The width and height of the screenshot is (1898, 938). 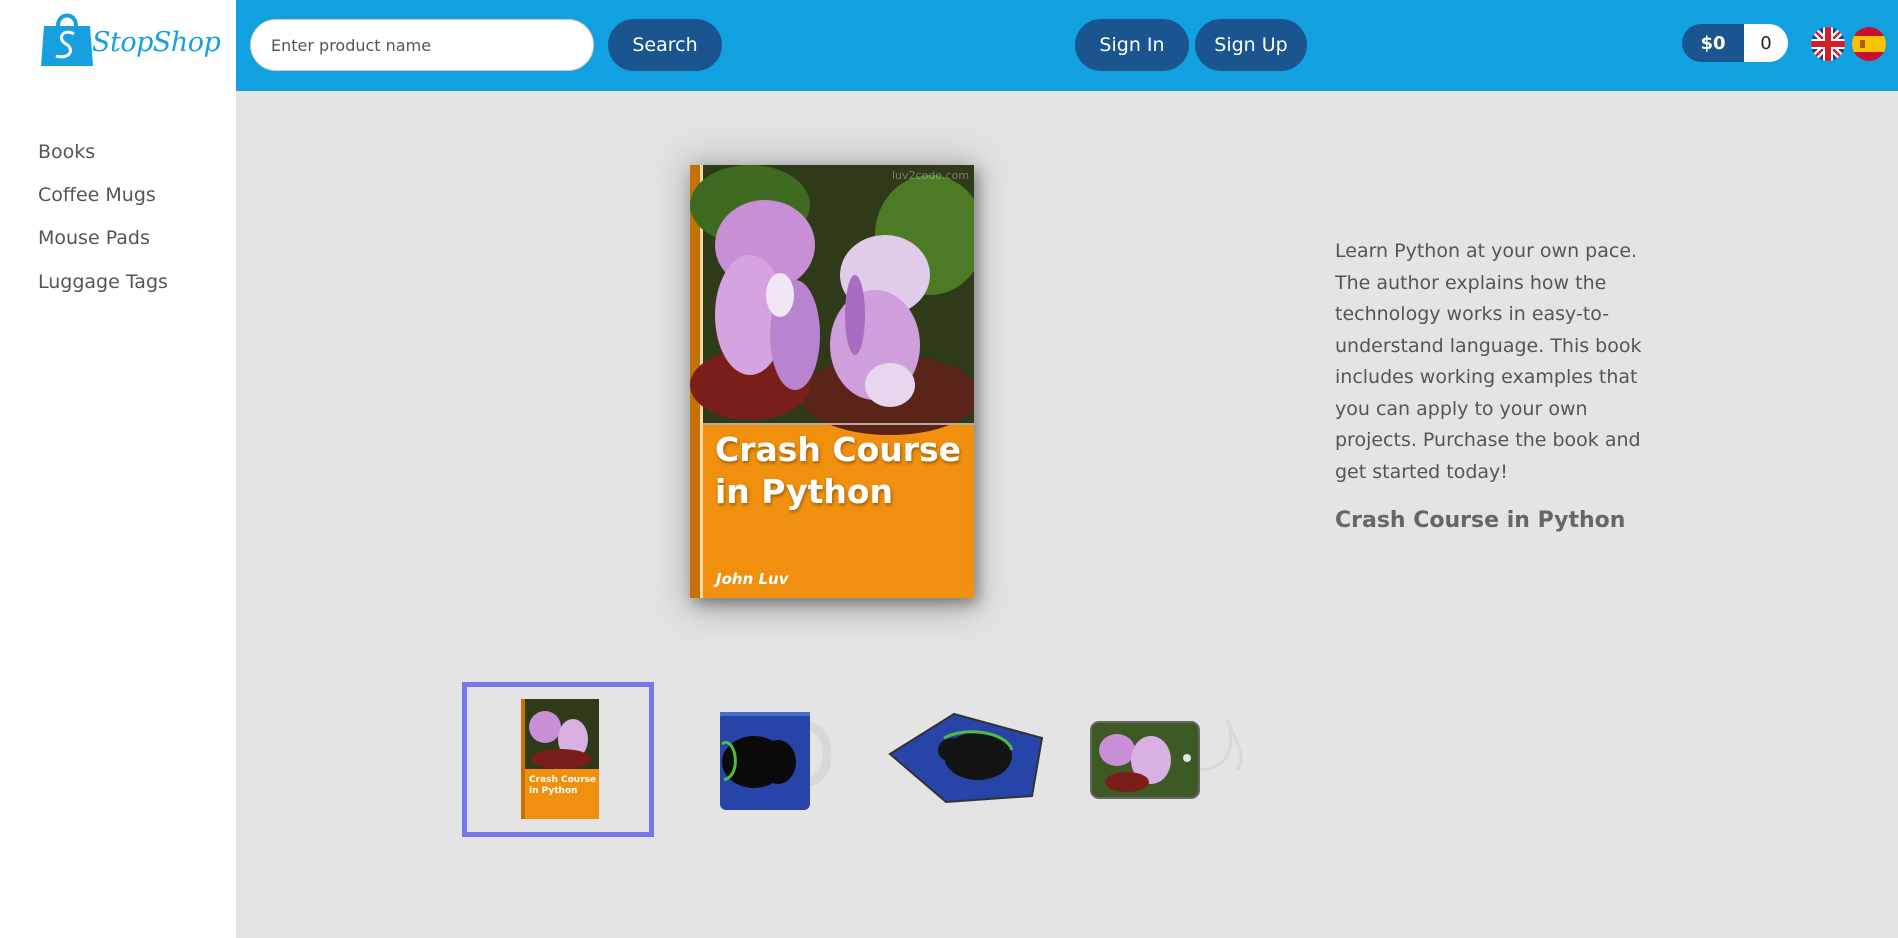 I want to click on thumbnail-book-title: Crash Course in Python, so click(x=563, y=785).